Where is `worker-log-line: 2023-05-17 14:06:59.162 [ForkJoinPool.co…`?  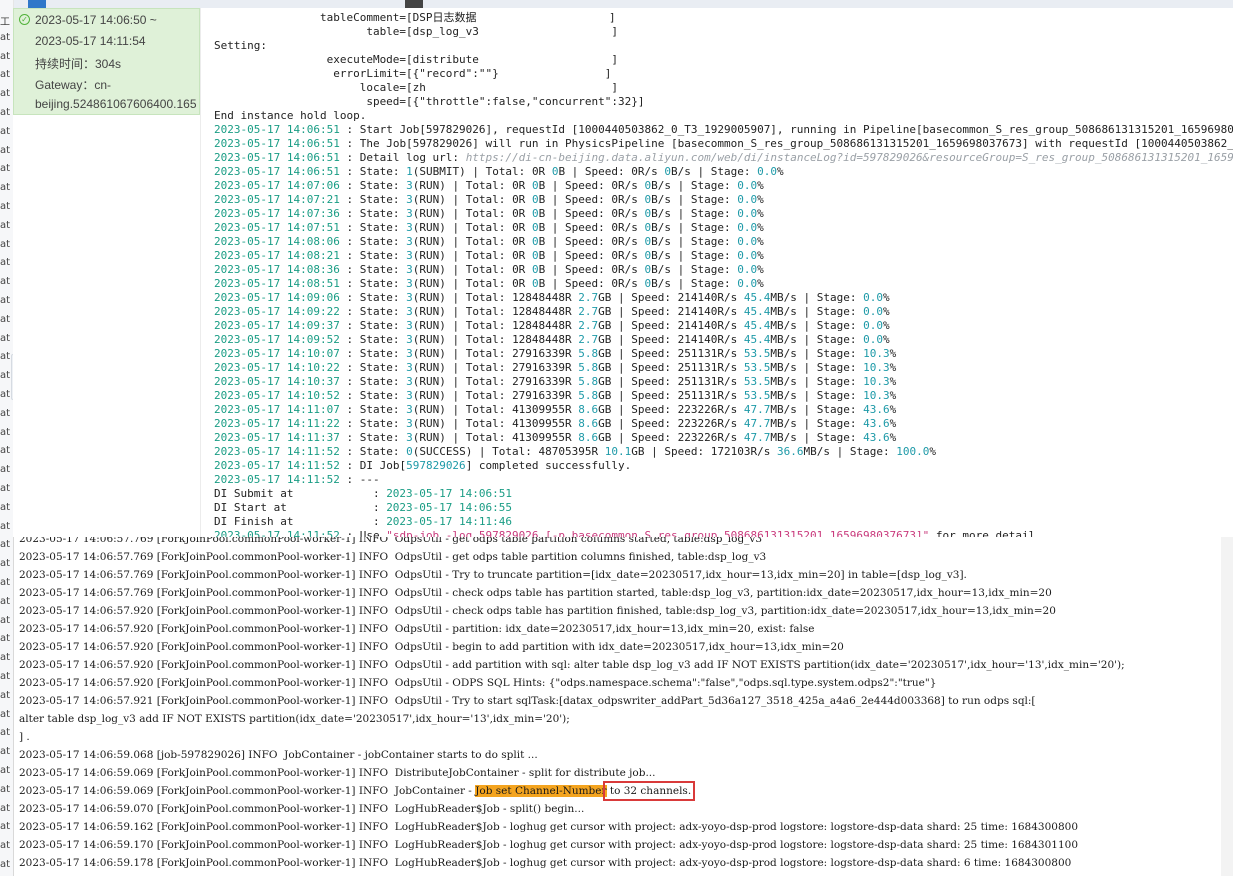
worker-log-line: 2023-05-17 14:06:59.162 [ForkJoinPool.co… is located at coordinates (548, 827).